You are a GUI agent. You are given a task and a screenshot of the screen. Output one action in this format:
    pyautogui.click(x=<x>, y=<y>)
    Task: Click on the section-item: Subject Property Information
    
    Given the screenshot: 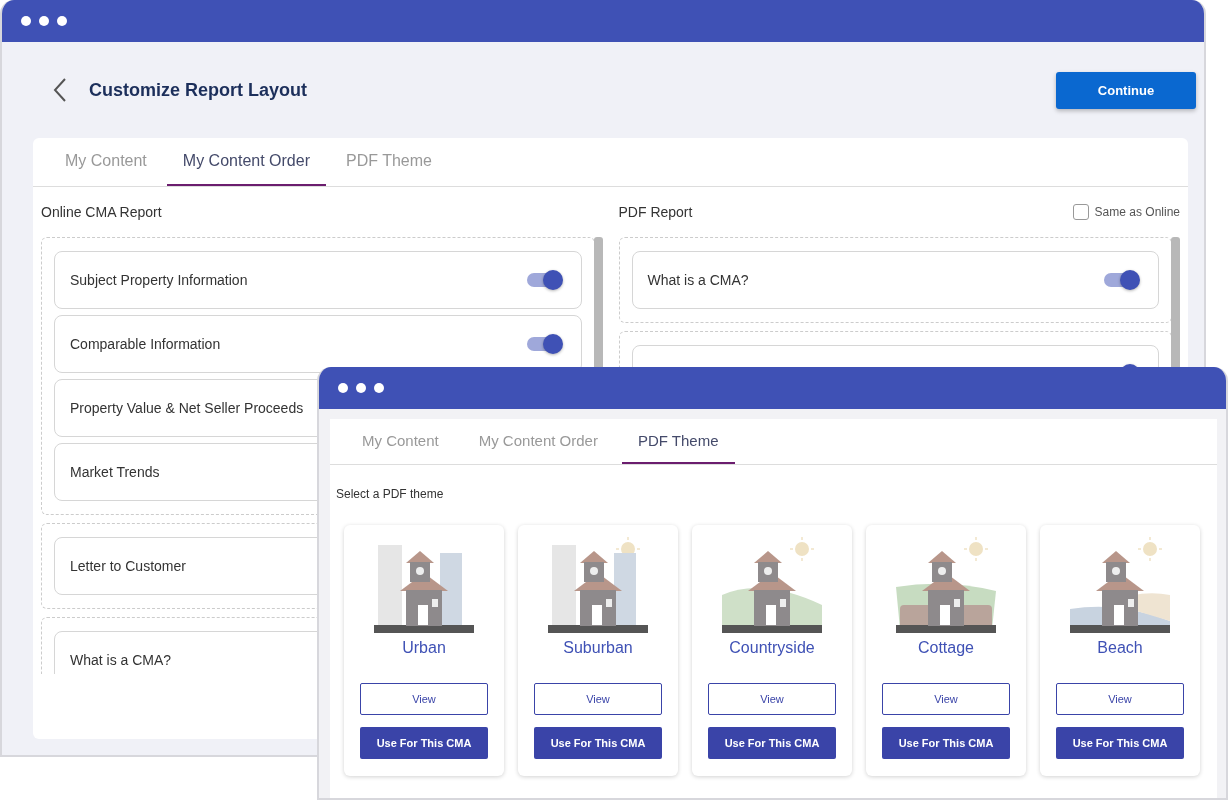 What is the action you would take?
    pyautogui.click(x=318, y=280)
    